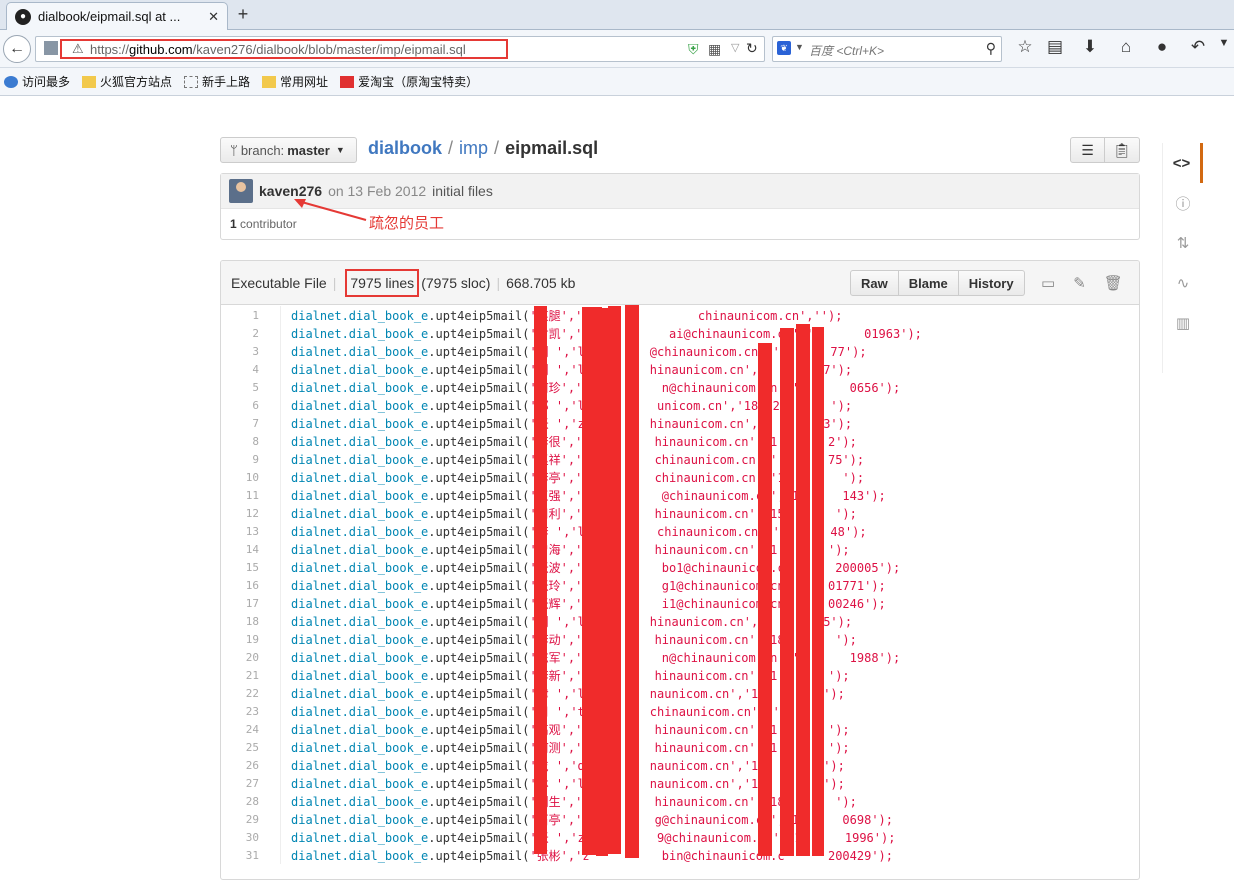 The width and height of the screenshot is (1234, 880). Describe the element at coordinates (752, 48) in the screenshot. I see `reload-icon: ↻` at that location.